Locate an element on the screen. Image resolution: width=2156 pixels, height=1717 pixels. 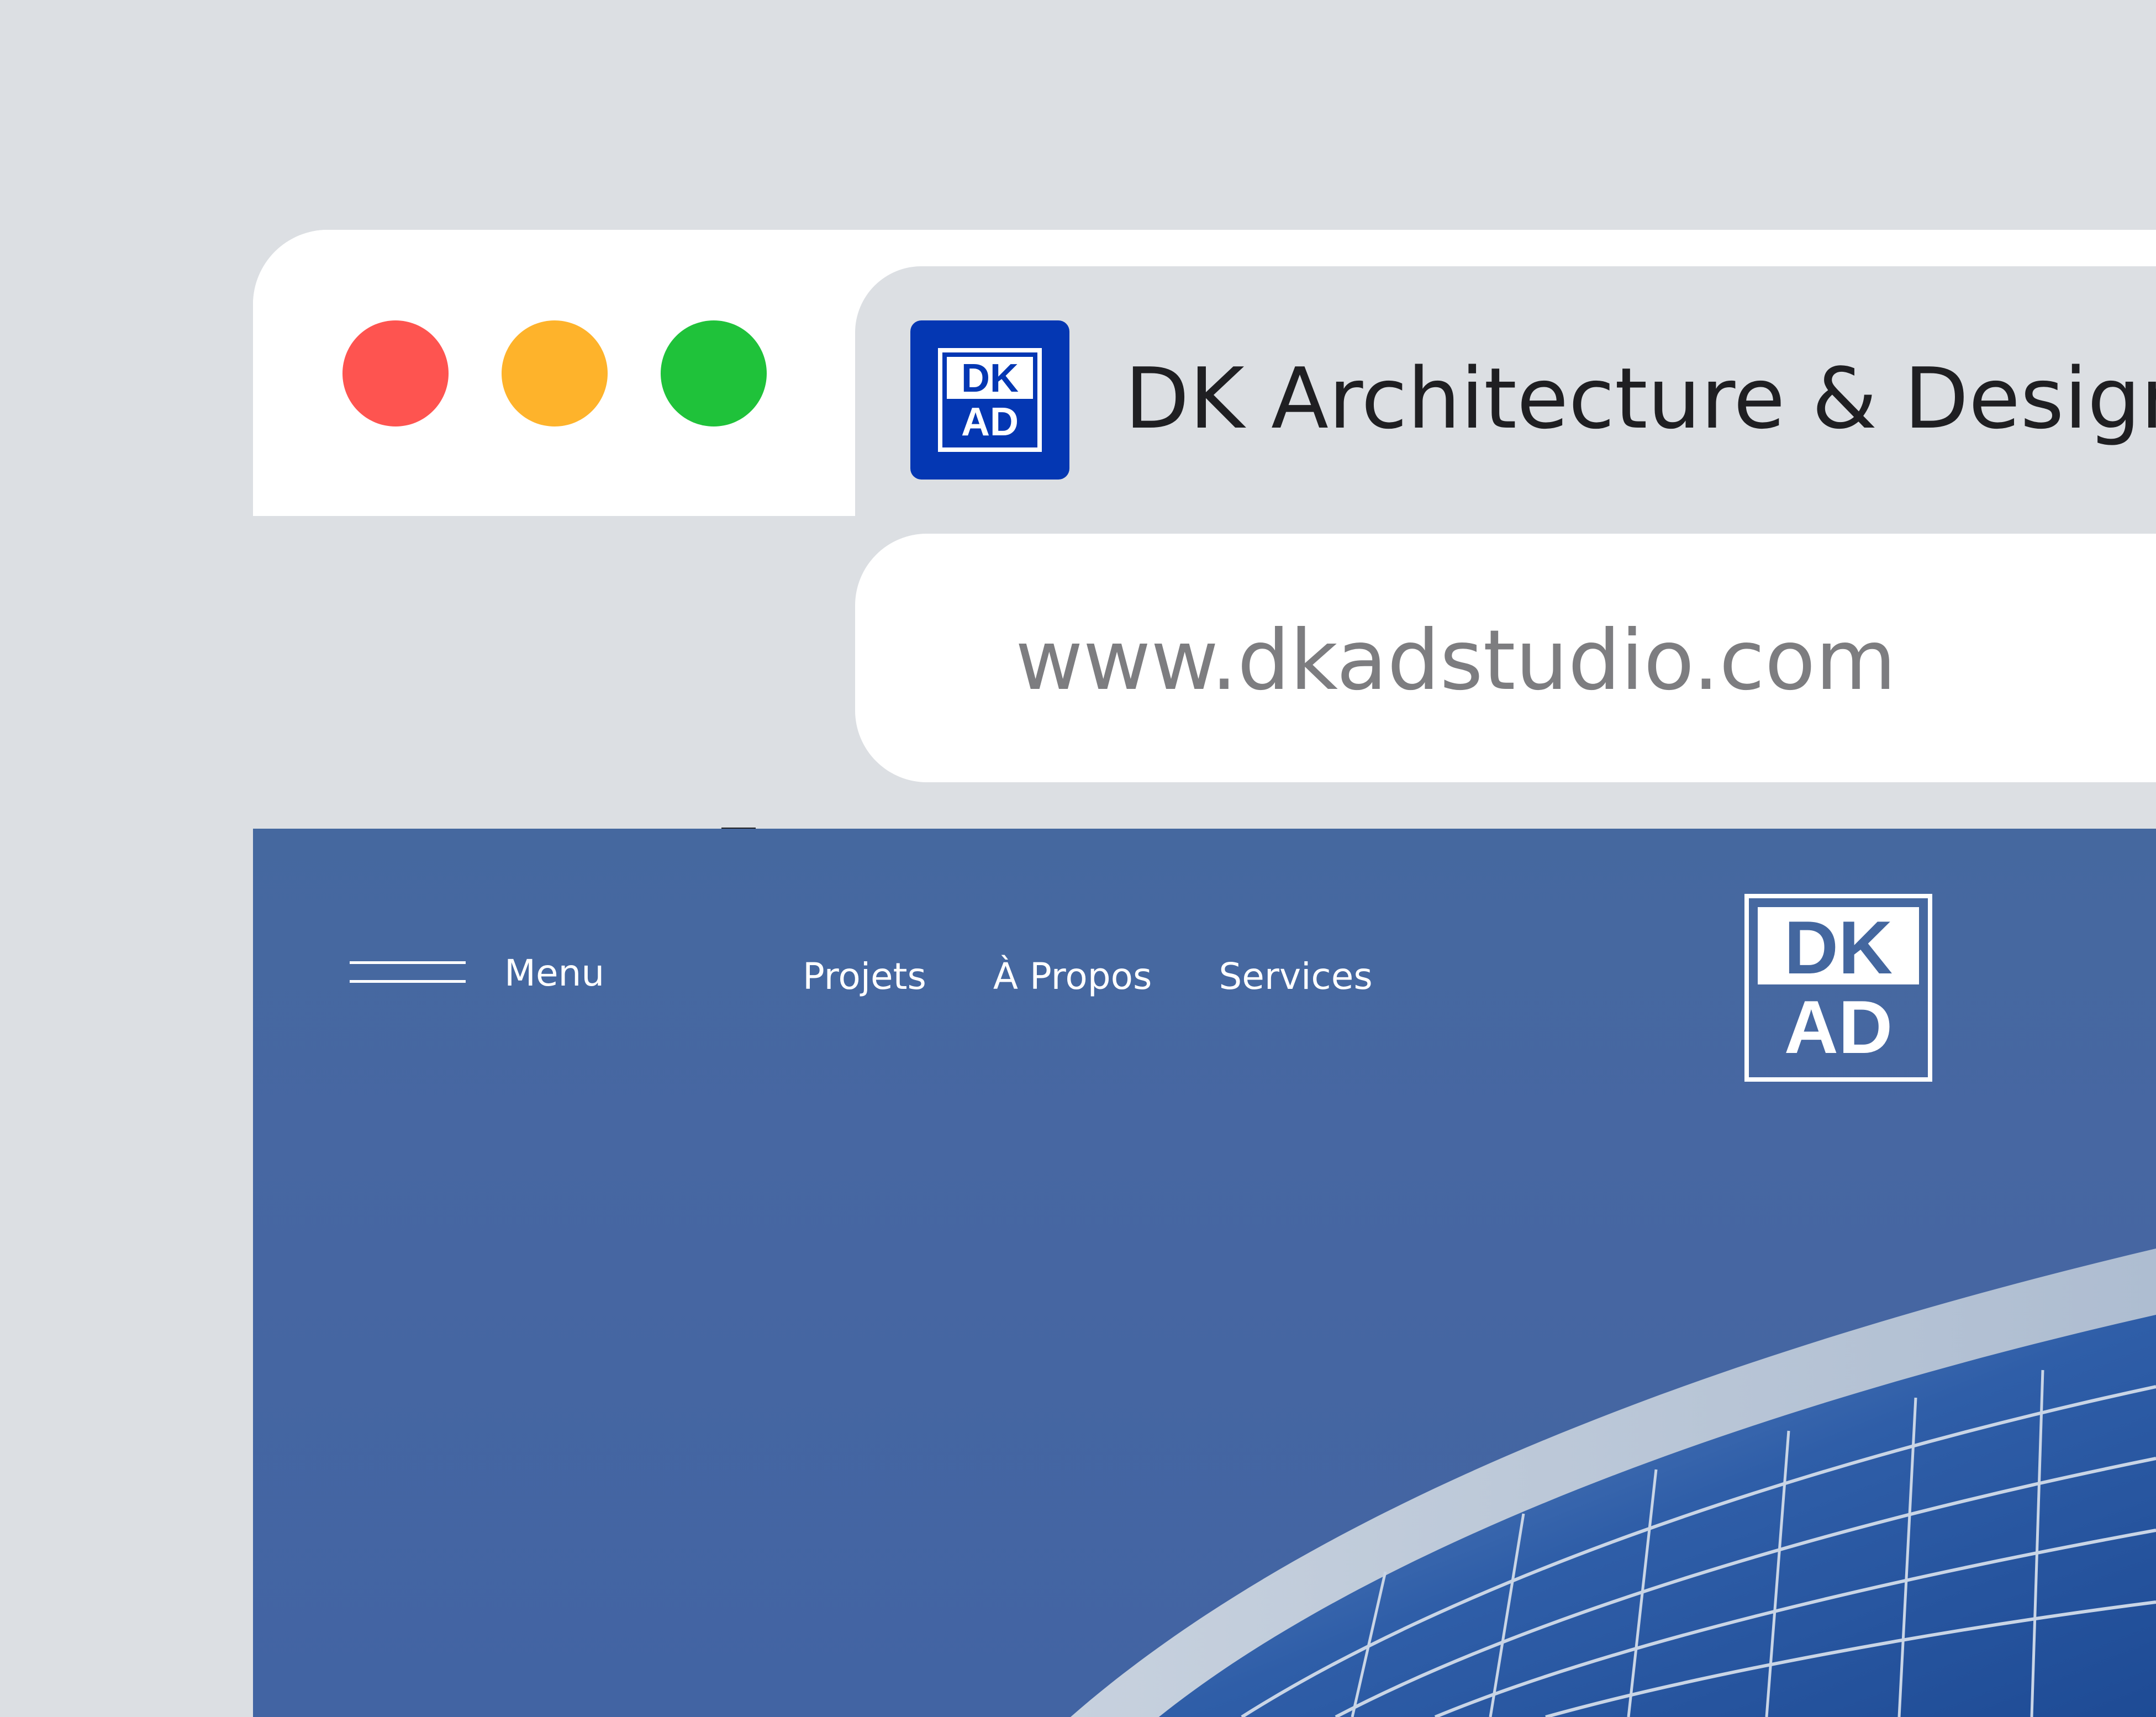
tab-title: DK Architecture & Design is located at coordinates (1641, 399).